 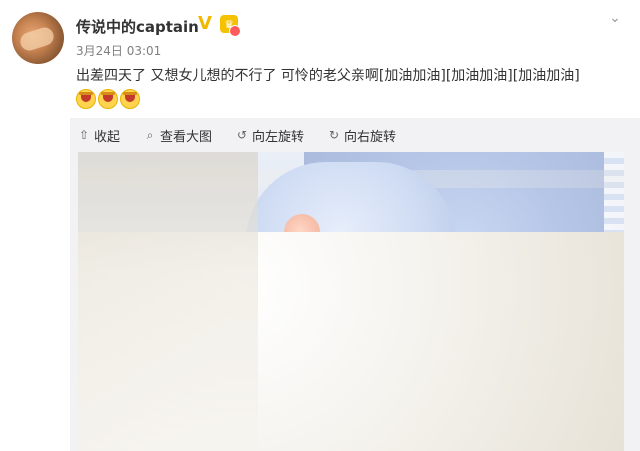 What do you see at coordinates (107, 137) in the screenshot?
I see `collapse-label: 收起` at bounding box center [107, 137].